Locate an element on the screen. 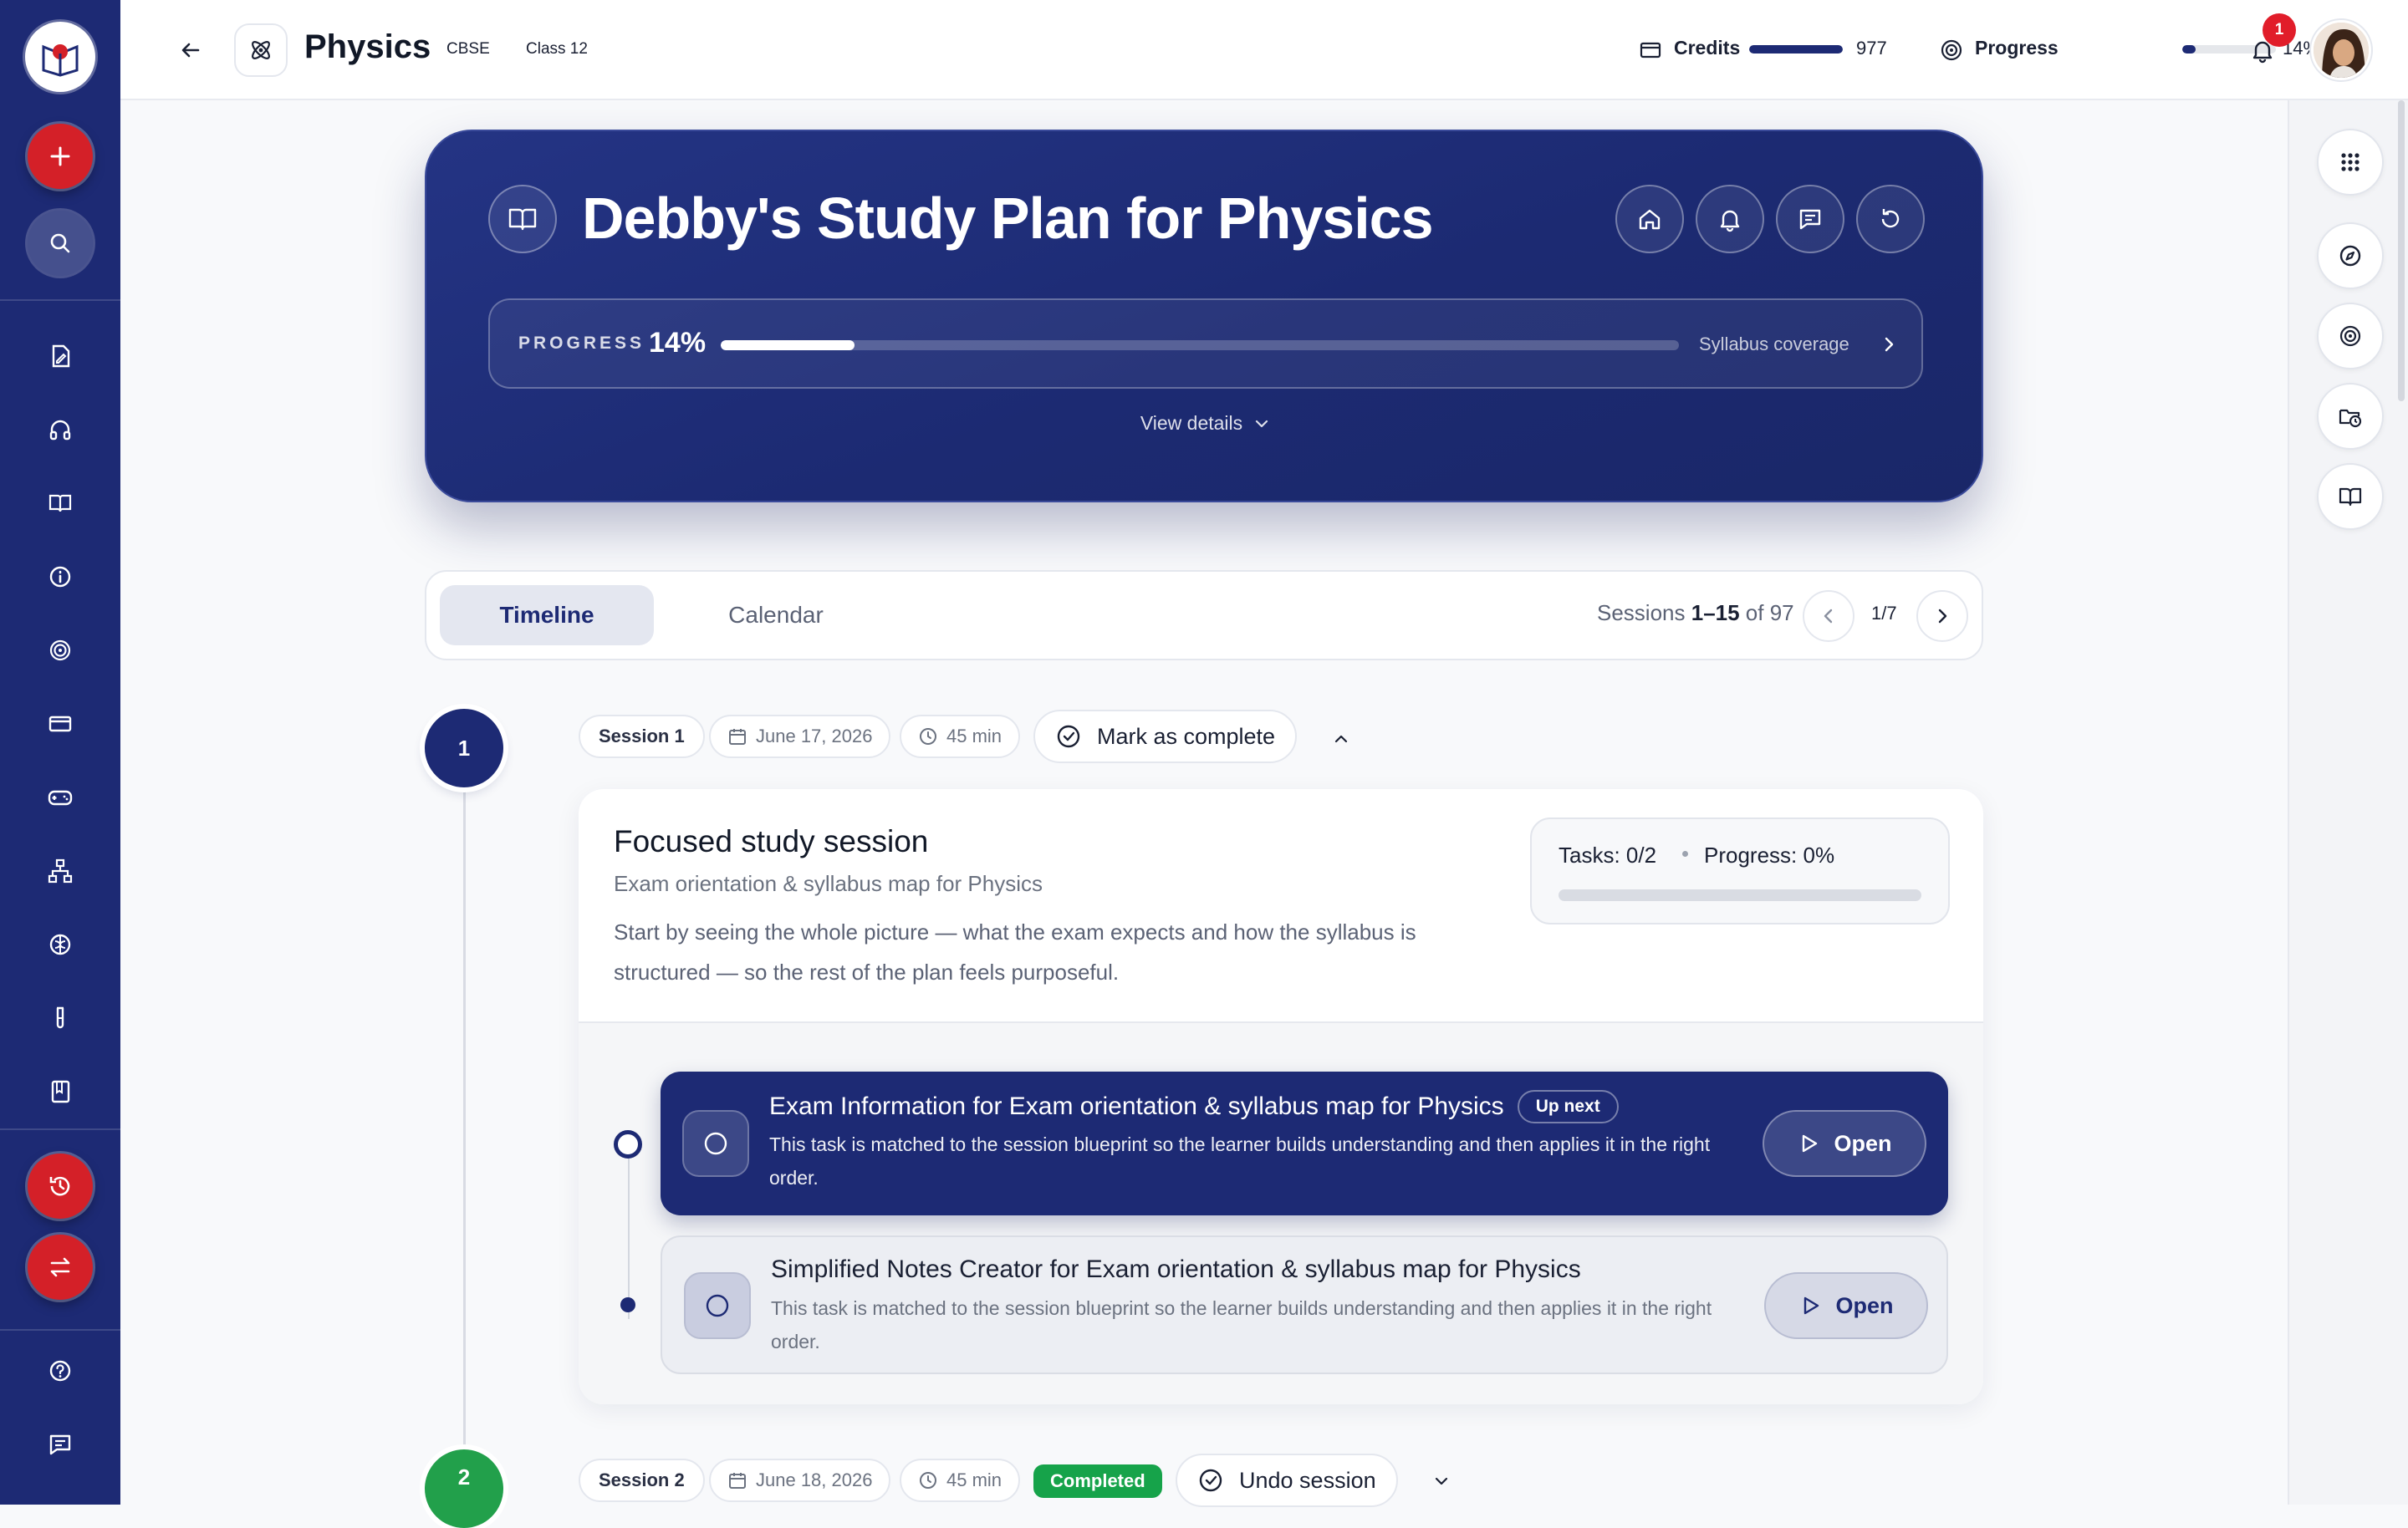 The image size is (2408, 1528). chat-button is located at coordinates (1810, 219).